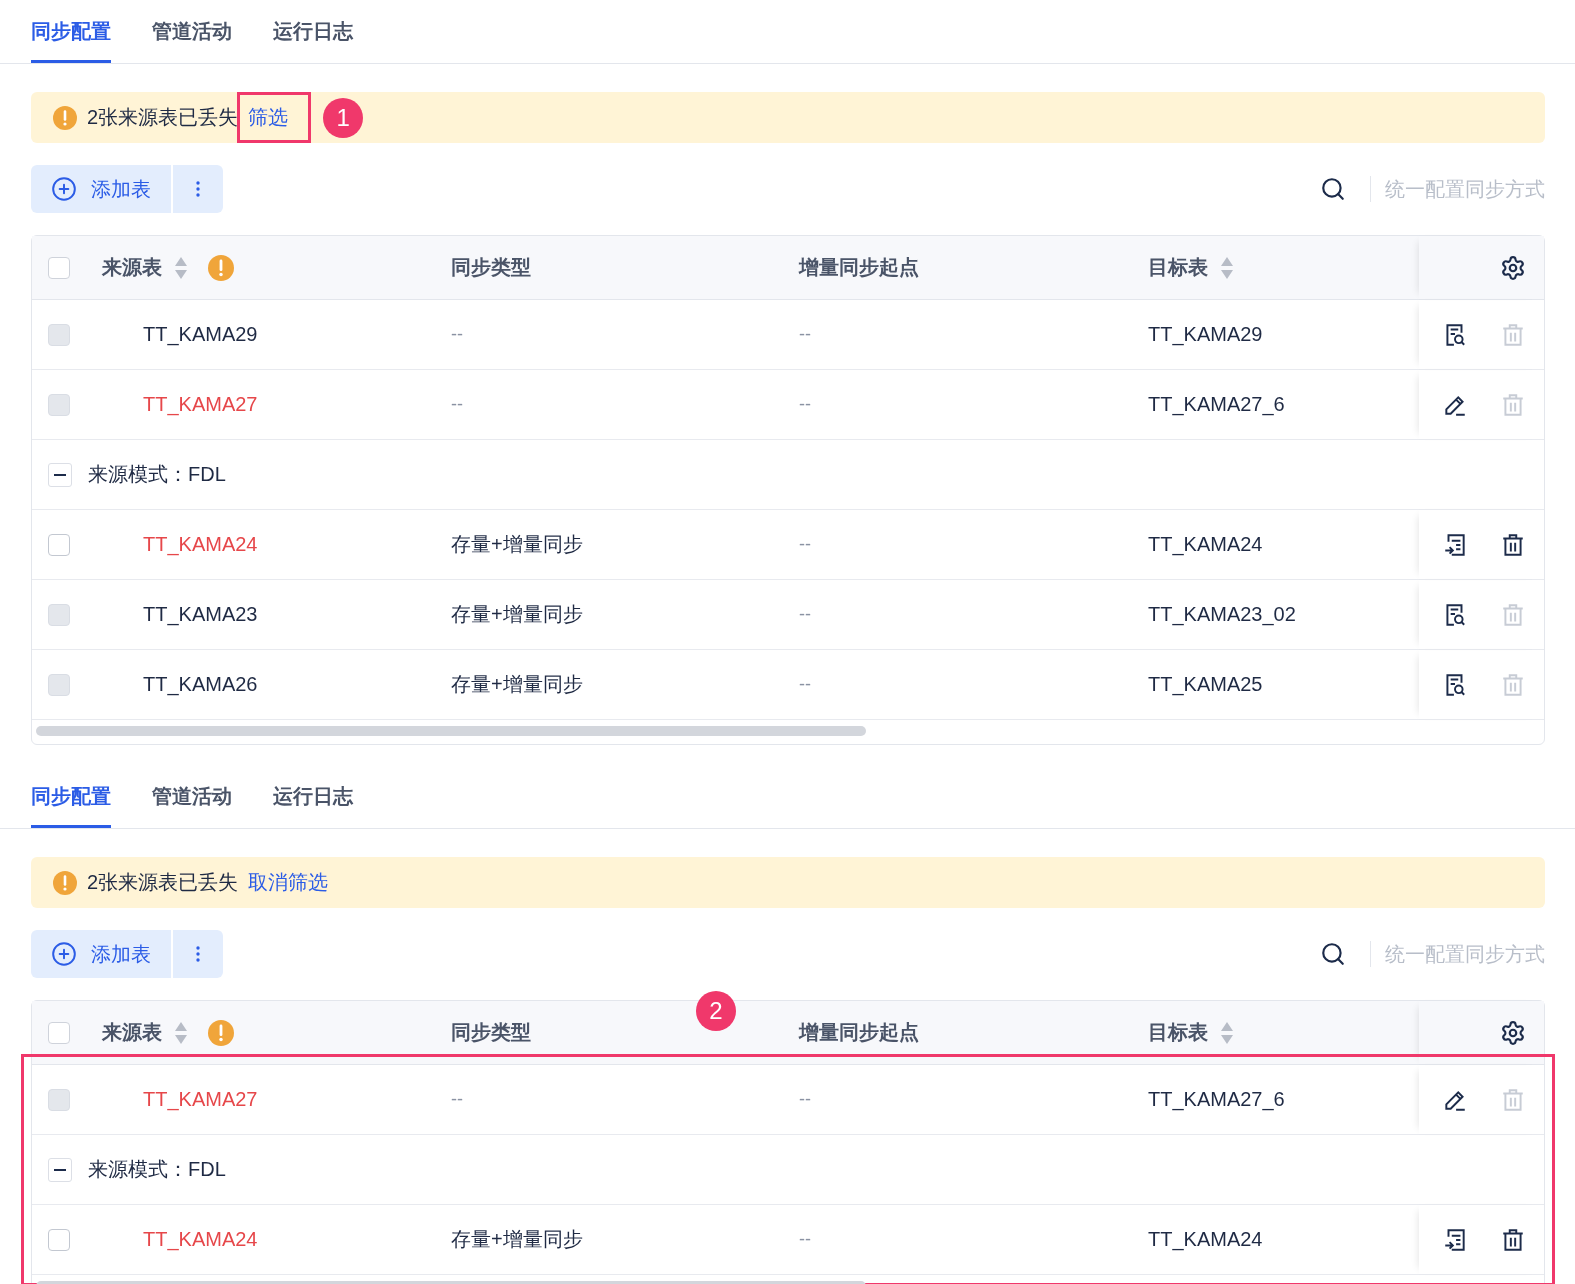 The height and width of the screenshot is (1284, 1575). What do you see at coordinates (1206, 334) in the screenshot?
I see `target-table-cell-text: TT_KAMA29` at bounding box center [1206, 334].